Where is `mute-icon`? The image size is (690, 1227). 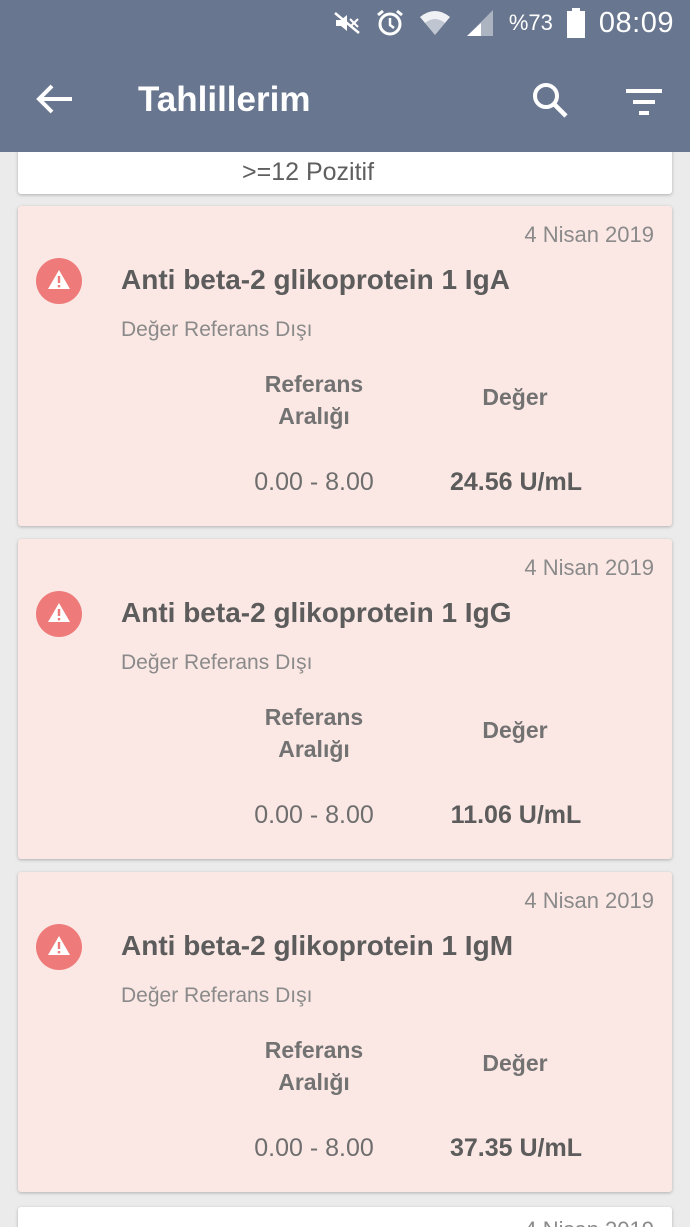 mute-icon is located at coordinates (347, 23).